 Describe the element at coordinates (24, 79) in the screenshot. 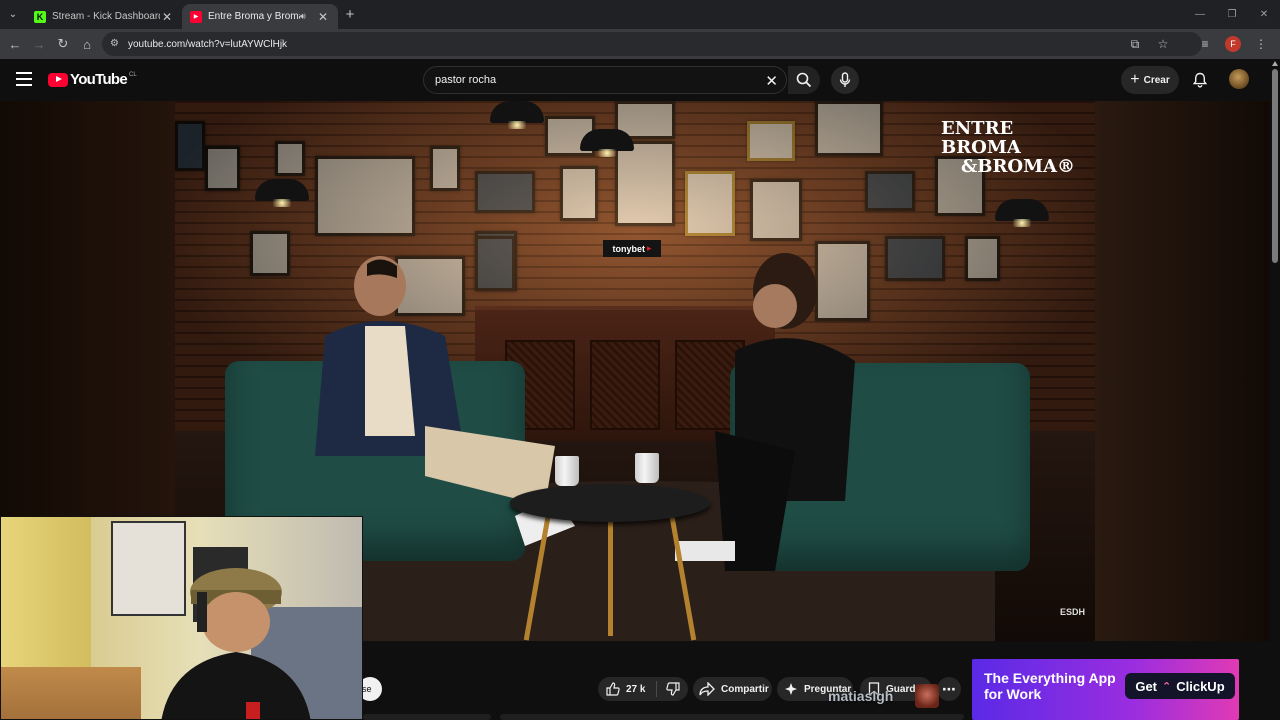

I see `hamburger-menu-icon` at that location.